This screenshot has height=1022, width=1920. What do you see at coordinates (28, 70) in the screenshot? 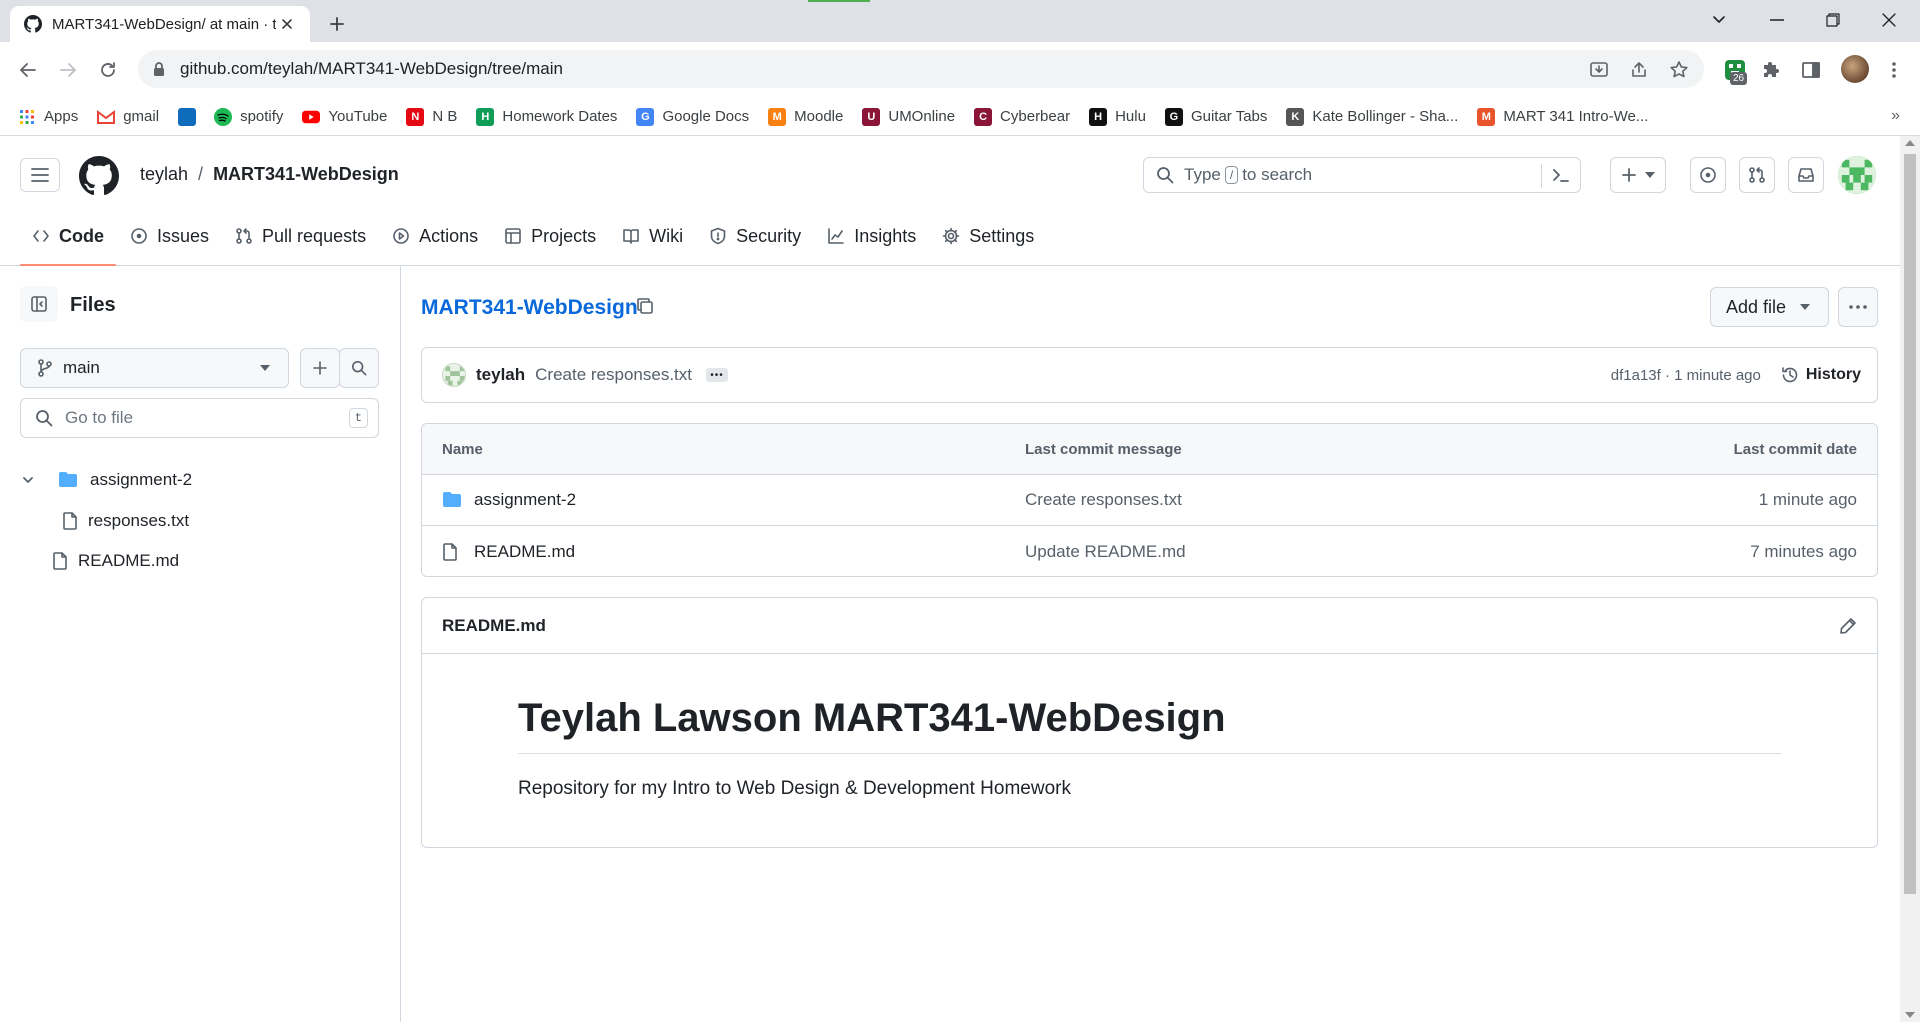
I see `back-button` at bounding box center [28, 70].